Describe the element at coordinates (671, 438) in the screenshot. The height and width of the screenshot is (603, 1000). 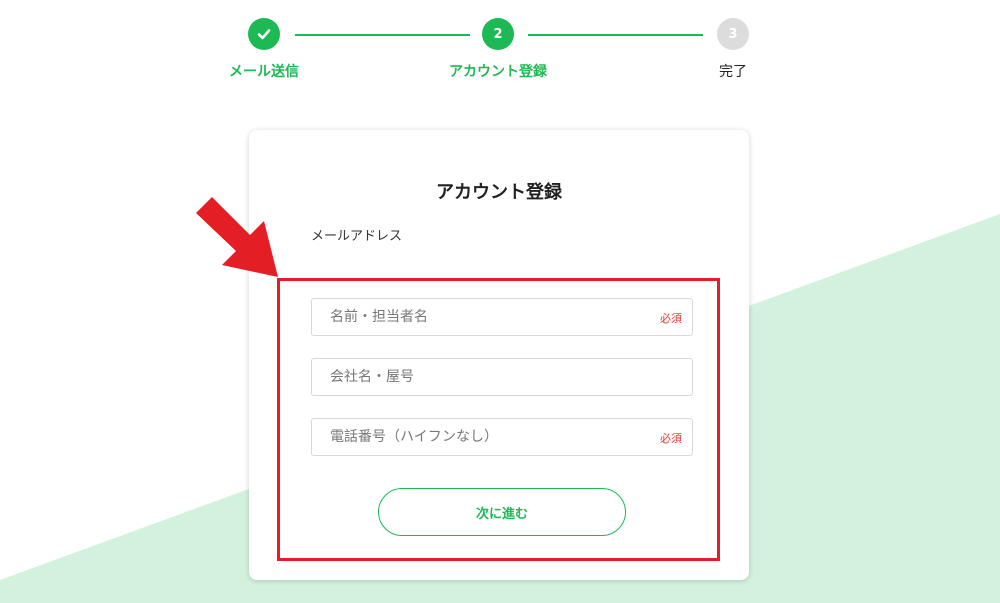
I see `phone-required-badge: 必須` at that location.